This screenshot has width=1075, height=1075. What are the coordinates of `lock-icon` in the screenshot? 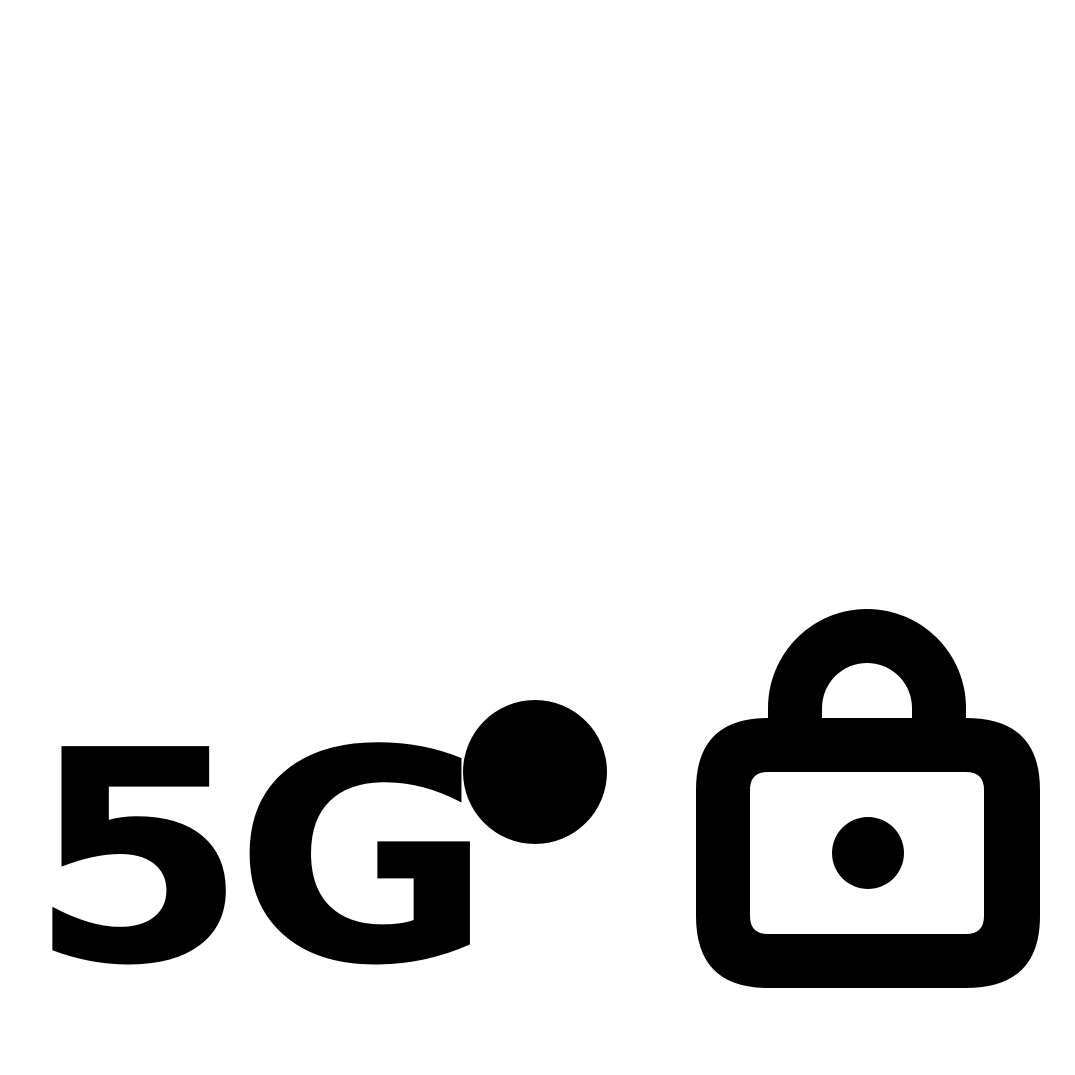 It's located at (868, 798).